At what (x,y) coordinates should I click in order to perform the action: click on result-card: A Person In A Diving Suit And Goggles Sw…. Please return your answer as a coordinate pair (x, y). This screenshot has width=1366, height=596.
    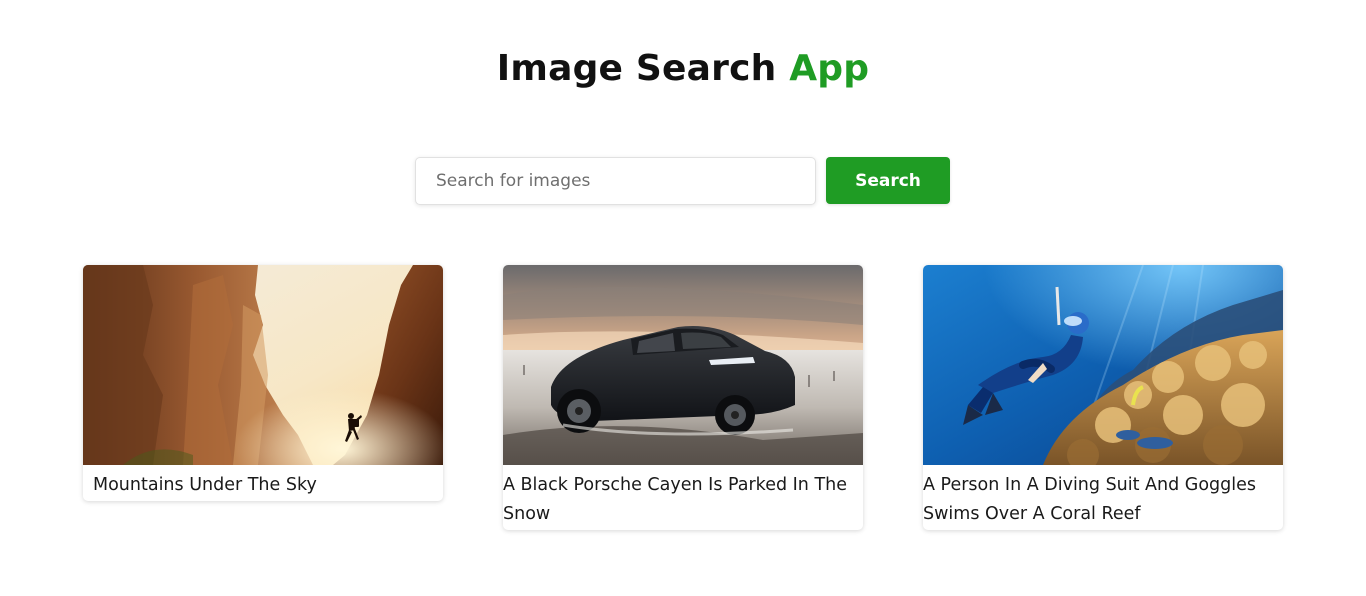
    Looking at the image, I should click on (1103, 397).